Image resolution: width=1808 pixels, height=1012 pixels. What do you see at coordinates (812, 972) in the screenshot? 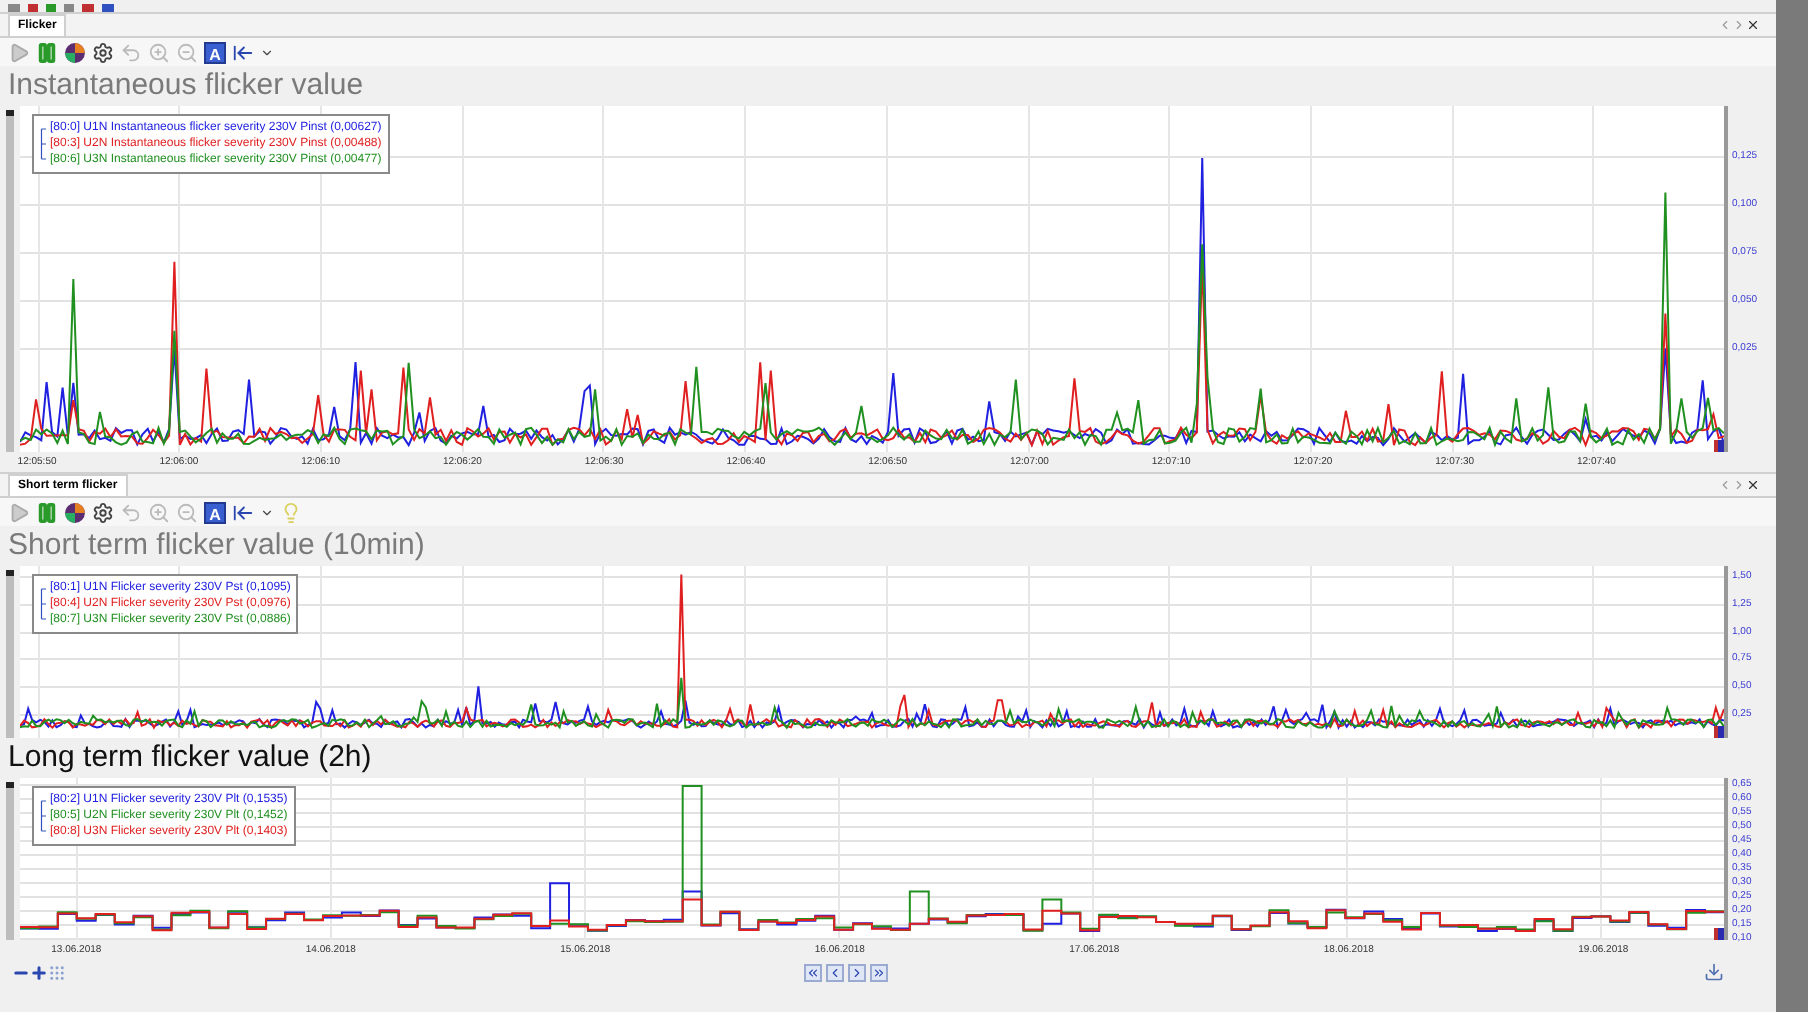
I see `first-page-icon` at bounding box center [812, 972].